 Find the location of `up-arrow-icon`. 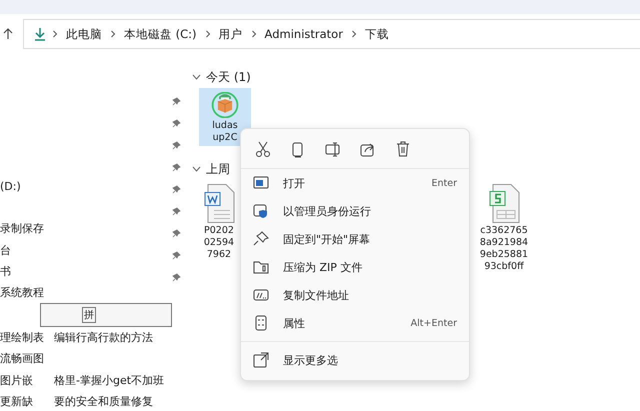

up-arrow-icon is located at coordinates (8, 34).